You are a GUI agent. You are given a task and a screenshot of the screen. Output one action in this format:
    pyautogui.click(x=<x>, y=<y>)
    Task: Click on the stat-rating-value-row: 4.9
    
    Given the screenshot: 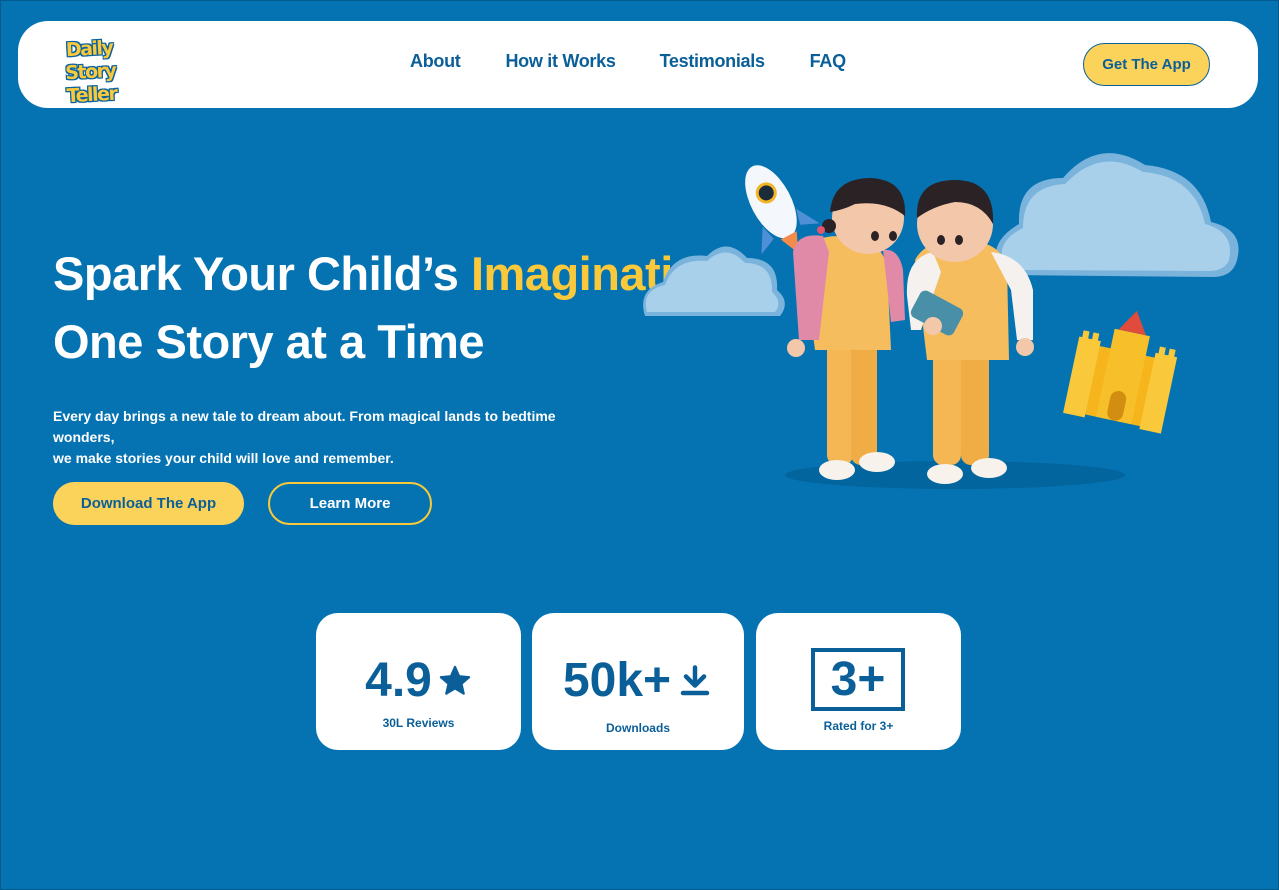 What is the action you would take?
    pyautogui.click(x=418, y=681)
    